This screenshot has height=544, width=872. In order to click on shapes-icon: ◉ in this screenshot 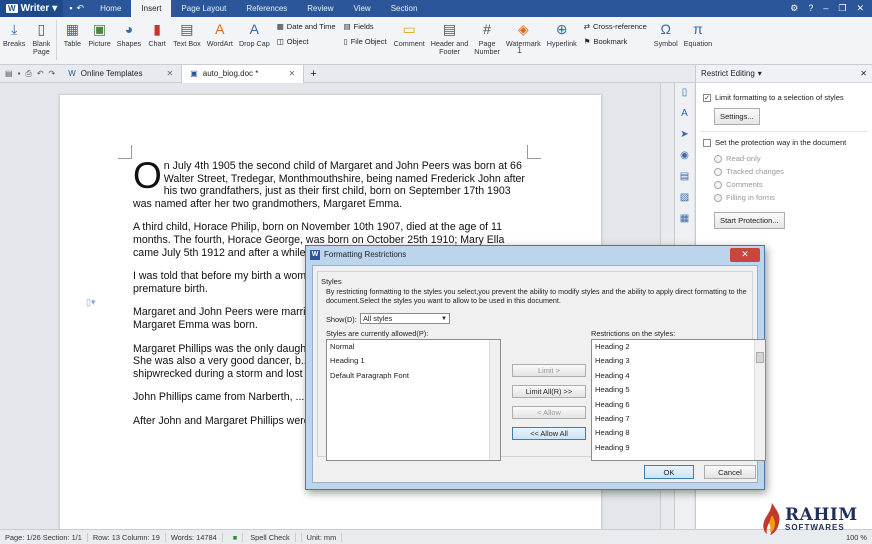, I will do `click(684, 155)`.